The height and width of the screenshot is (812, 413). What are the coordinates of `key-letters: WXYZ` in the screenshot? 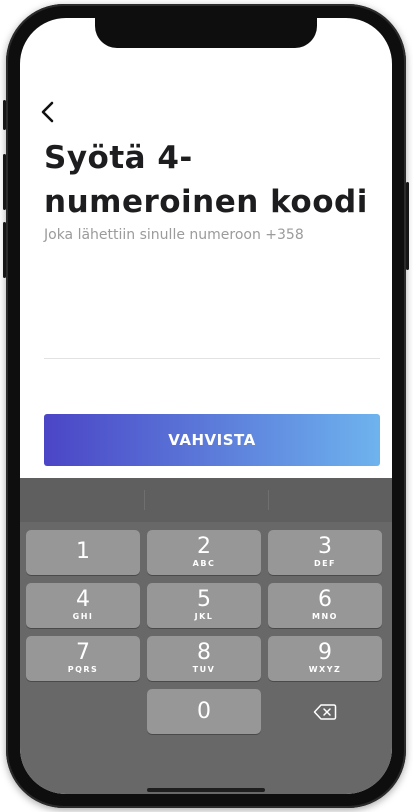 It's located at (325, 669).